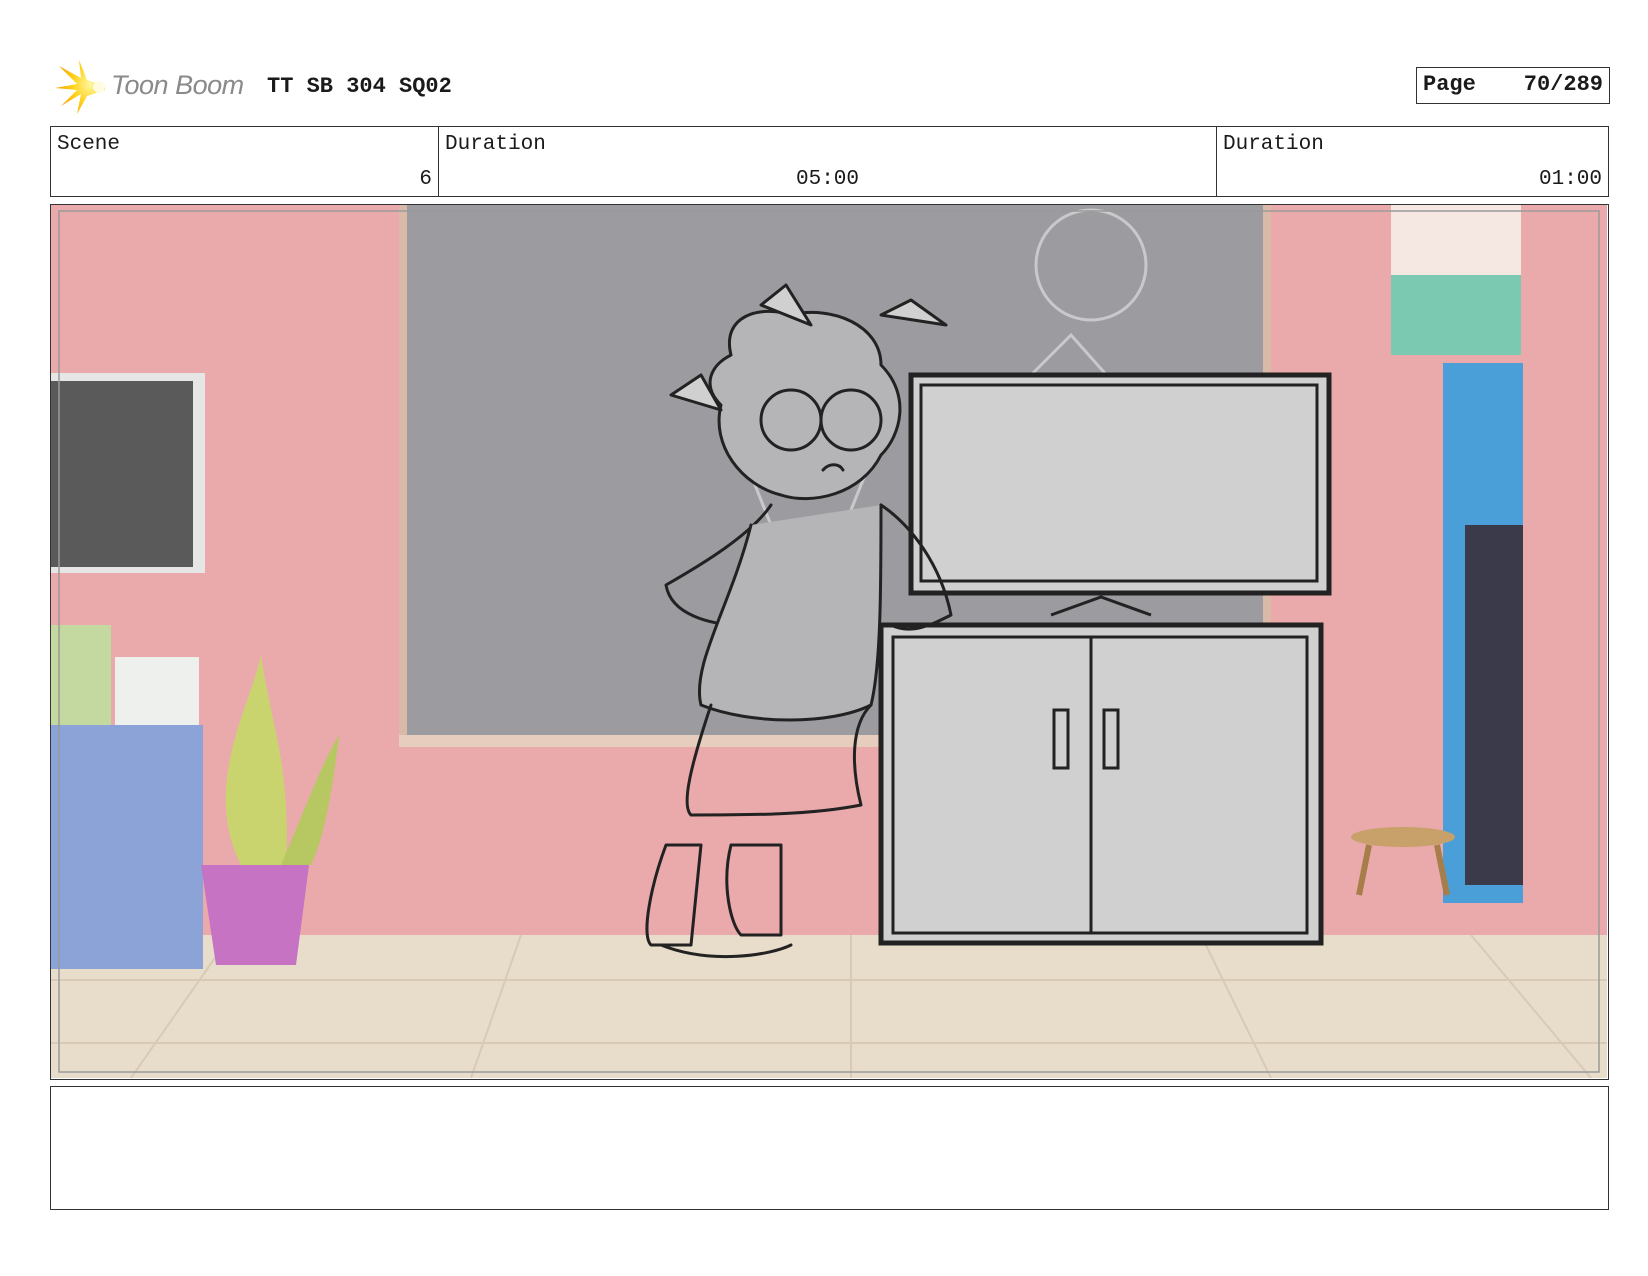 This screenshot has width=1648, height=1276. I want to click on logo-text: Toon Boom, so click(177, 85).